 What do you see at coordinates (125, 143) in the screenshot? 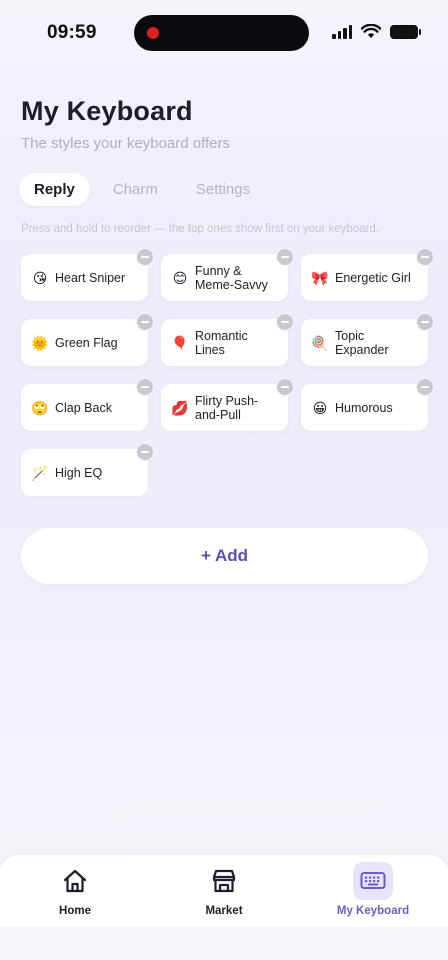
I see `page-subtitle: The styles your keyboard offers` at bounding box center [125, 143].